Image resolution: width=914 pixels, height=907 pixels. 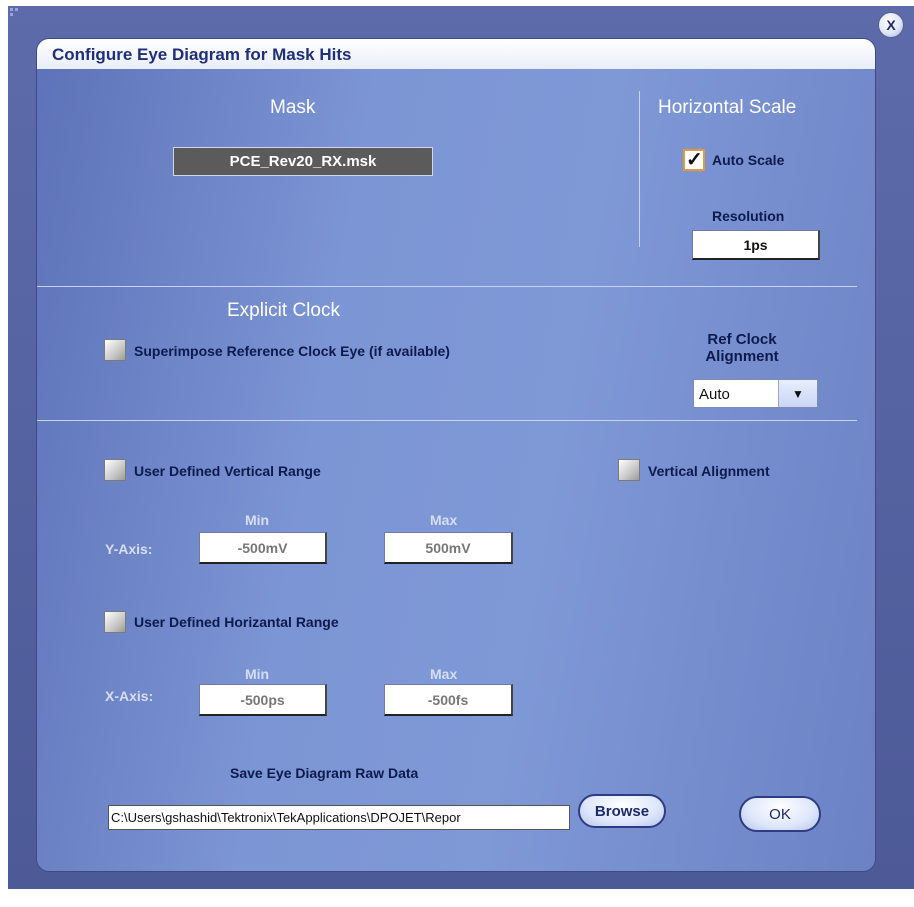 What do you see at coordinates (444, 520) in the screenshot?
I see `y-max-label: Max` at bounding box center [444, 520].